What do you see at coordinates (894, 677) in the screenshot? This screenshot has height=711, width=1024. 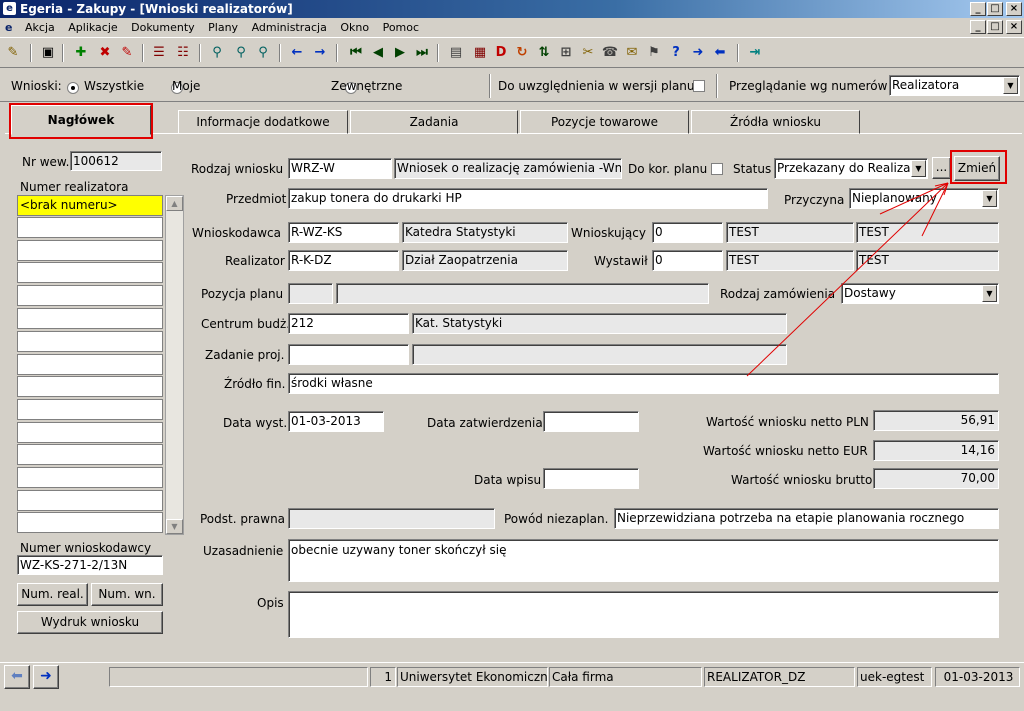 I see `status-db: uek-egtest` at bounding box center [894, 677].